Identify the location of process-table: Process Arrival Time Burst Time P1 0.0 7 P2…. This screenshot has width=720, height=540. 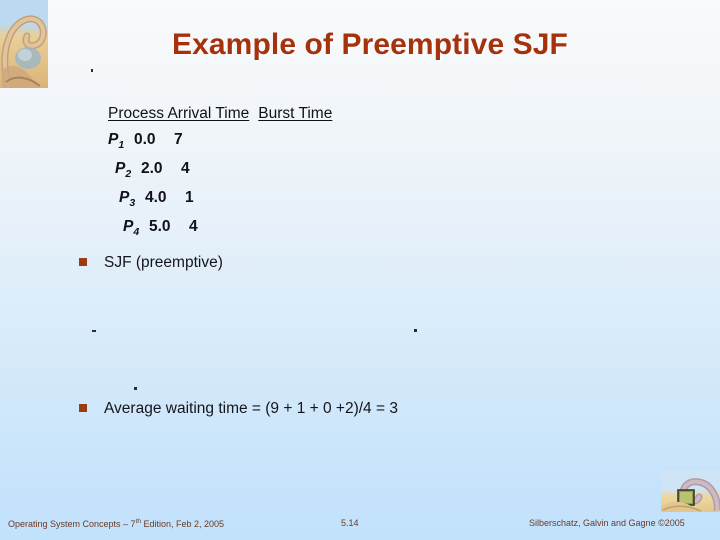
(220, 173).